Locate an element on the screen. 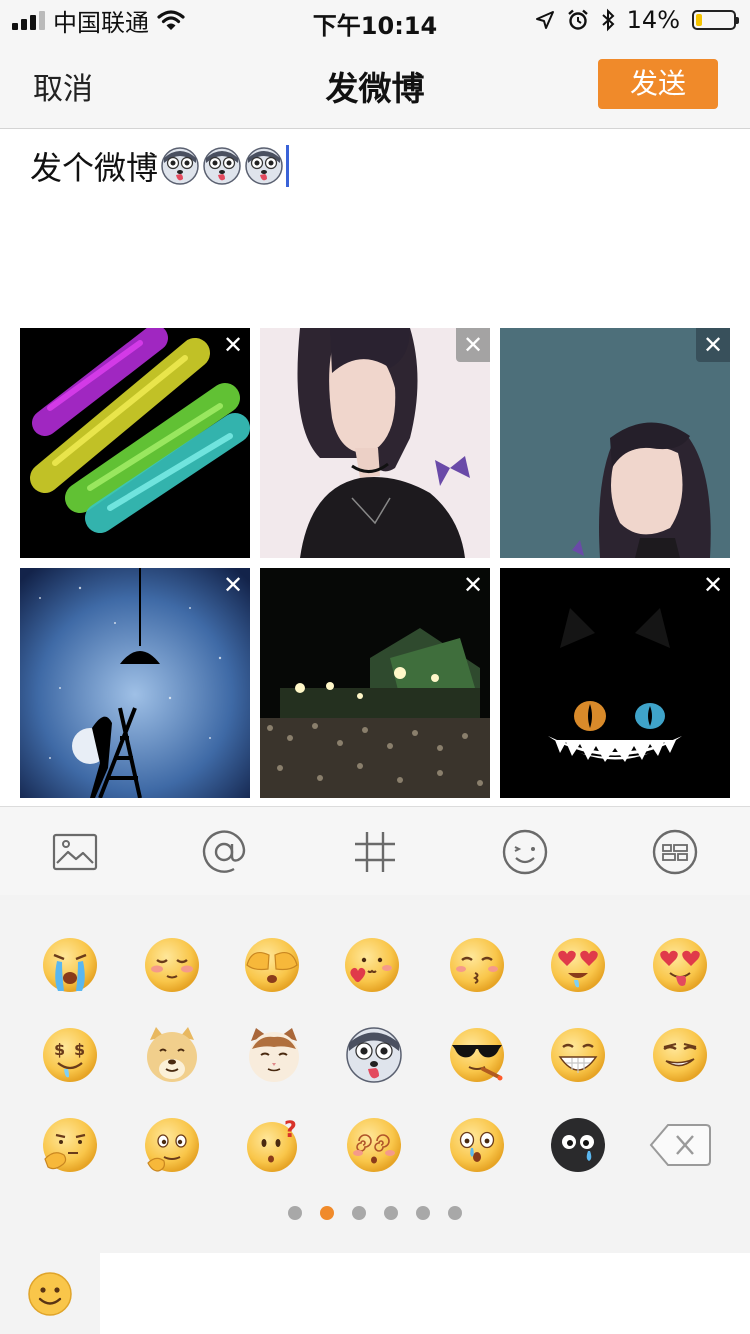  girl-teal-image is located at coordinates (615, 443).